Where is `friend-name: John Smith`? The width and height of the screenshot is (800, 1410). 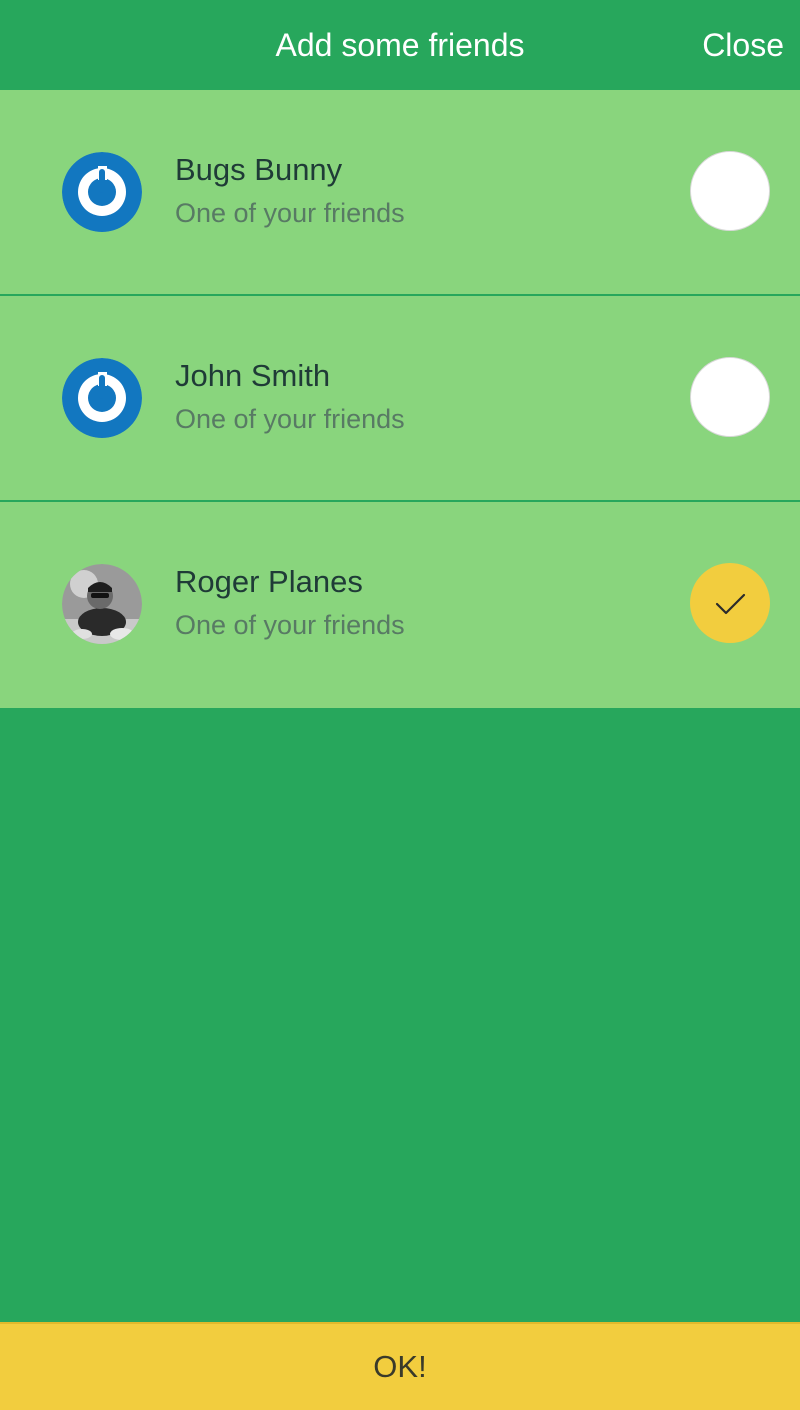 friend-name: John Smith is located at coordinates (253, 375).